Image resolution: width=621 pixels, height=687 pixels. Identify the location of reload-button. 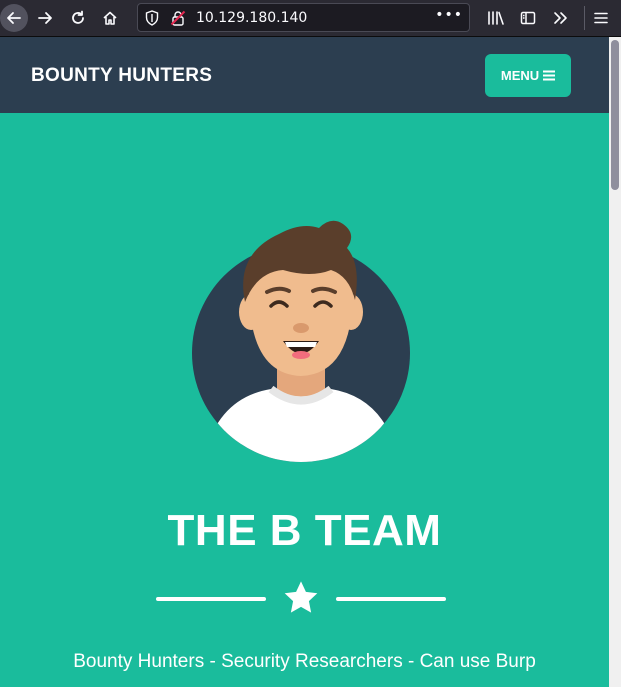
(78, 18).